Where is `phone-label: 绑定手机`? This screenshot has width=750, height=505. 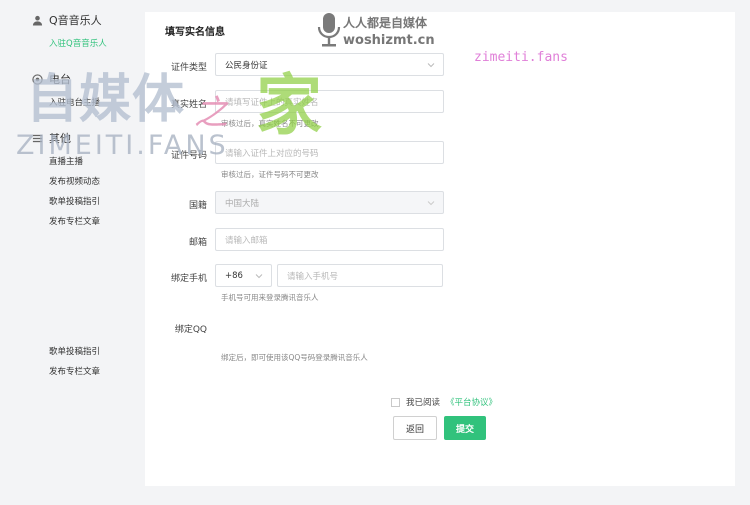 phone-label: 绑定手机 is located at coordinates (188, 279).